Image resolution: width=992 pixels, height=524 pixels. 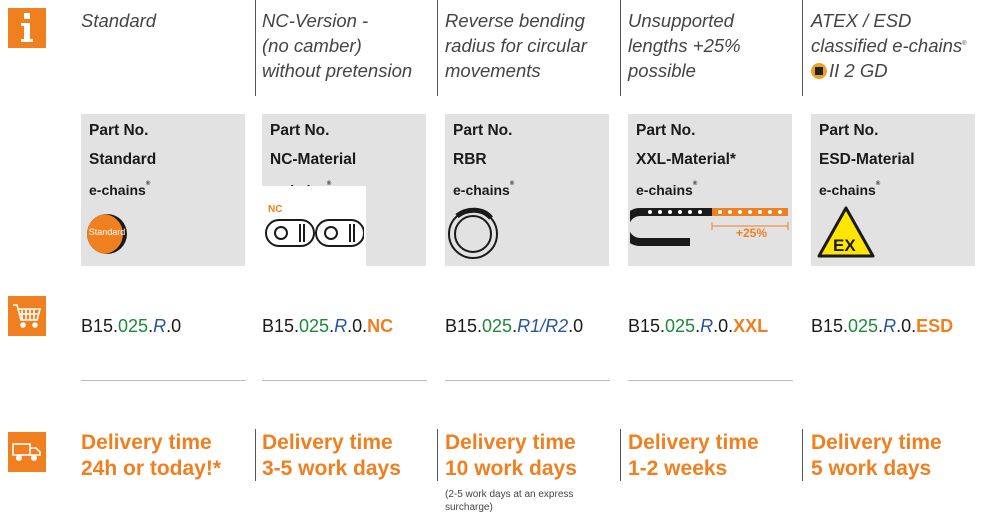 I want to click on shopping-cart-icon, so click(x=27, y=316).